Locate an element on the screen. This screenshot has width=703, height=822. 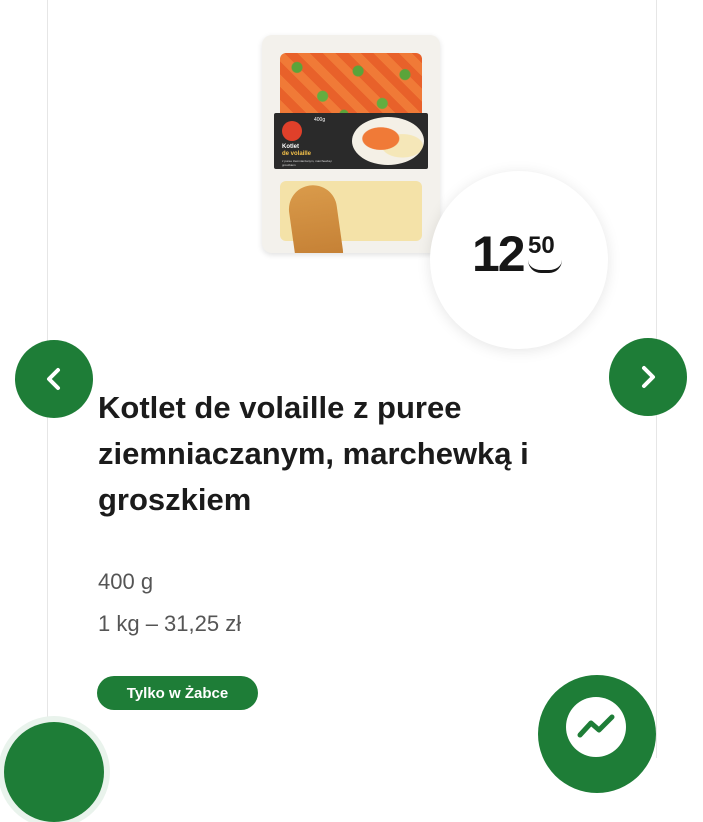
price-cents: 50 is located at coordinates (541, 245).